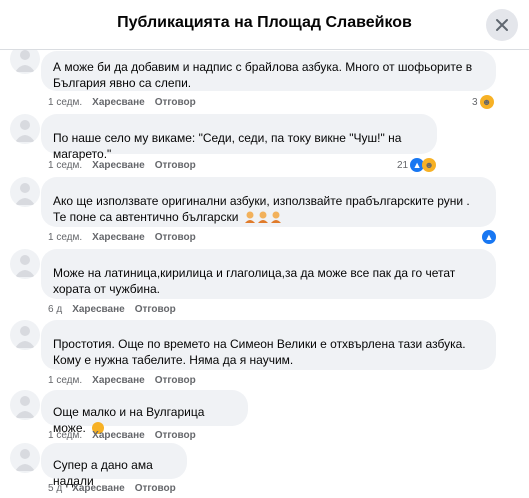  I want to click on close-icon, so click(502, 25).